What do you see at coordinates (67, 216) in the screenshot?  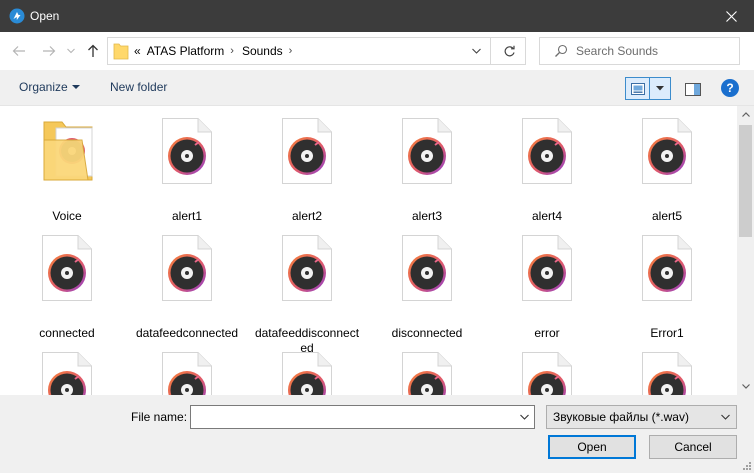 I see `file-name-label: Voice` at bounding box center [67, 216].